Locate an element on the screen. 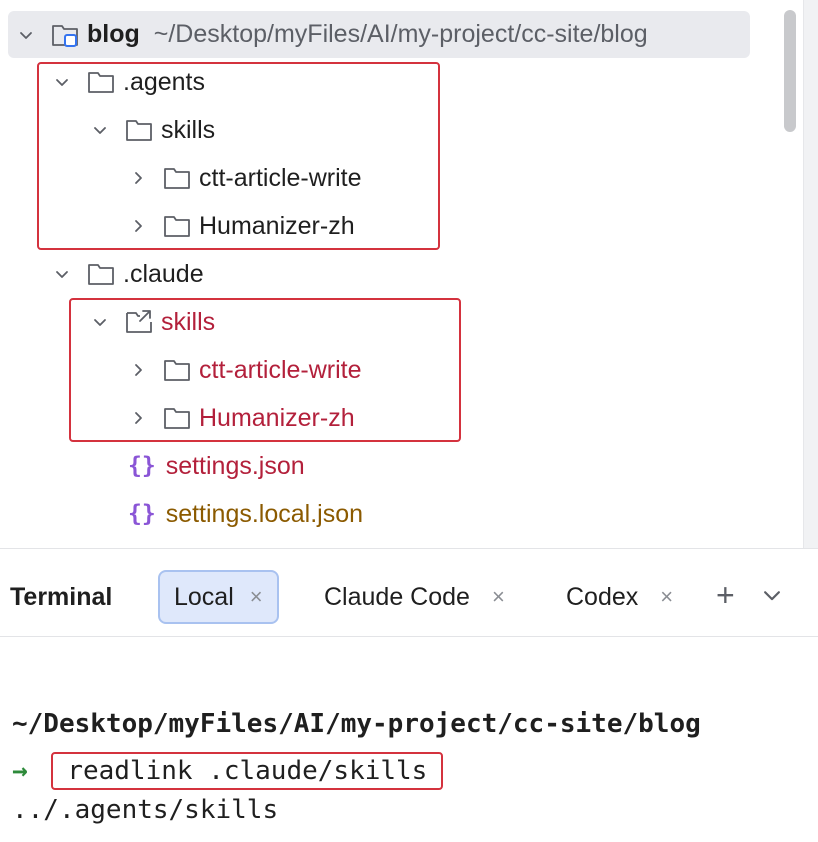  tree-row-agents-skill-2: Humanizer-zh is located at coordinates (177, 226).